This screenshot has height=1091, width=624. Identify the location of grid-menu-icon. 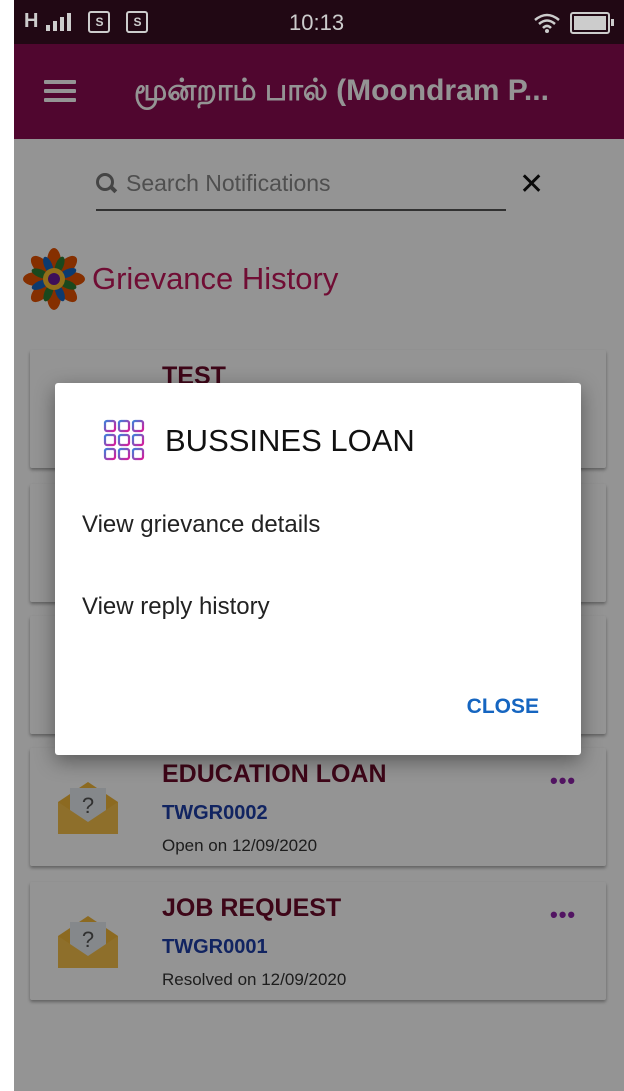
(124, 440).